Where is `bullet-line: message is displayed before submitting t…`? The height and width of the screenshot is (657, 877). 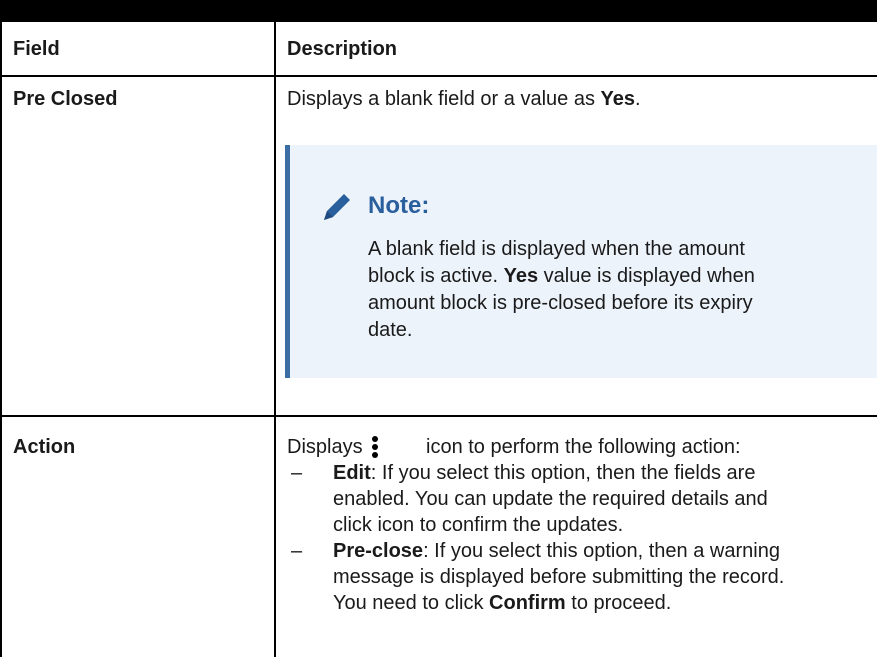 bullet-line: message is displayed before submitting t… is located at coordinates (559, 577).